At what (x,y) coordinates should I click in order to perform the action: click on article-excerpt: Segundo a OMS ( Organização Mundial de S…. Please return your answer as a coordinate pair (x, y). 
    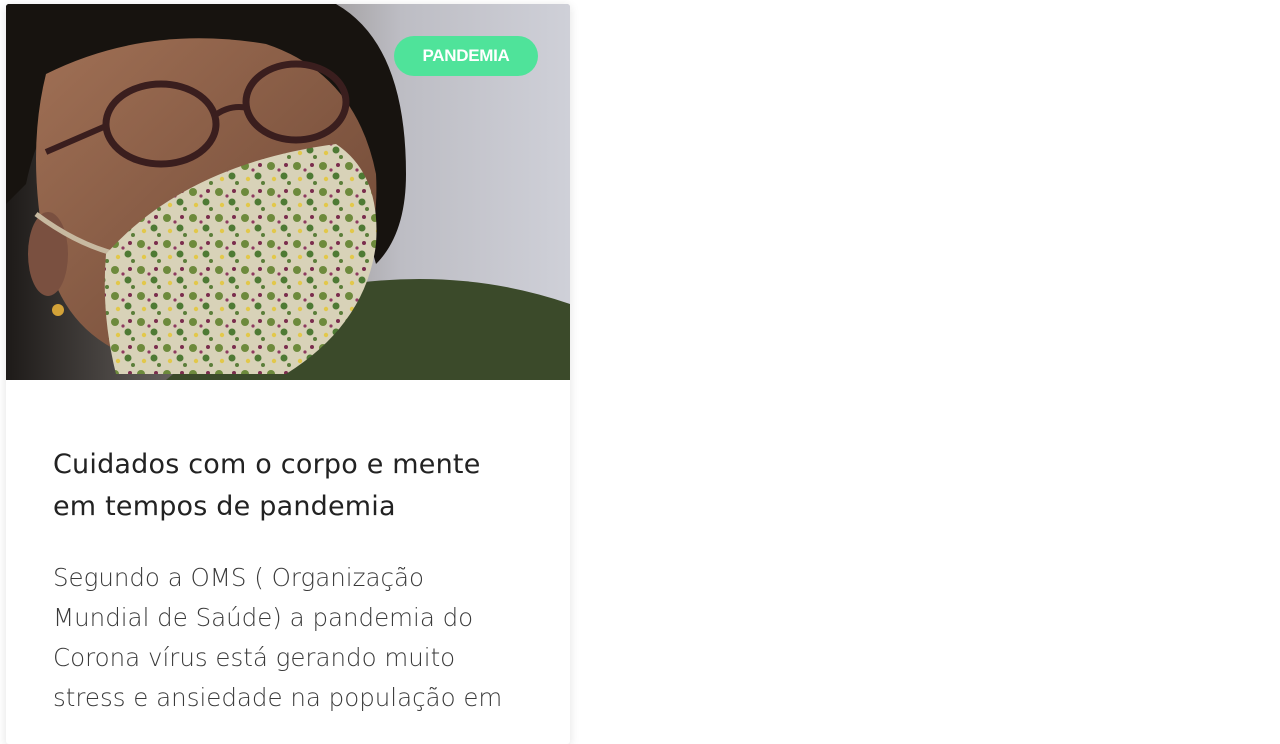
    Looking at the image, I should click on (278, 637).